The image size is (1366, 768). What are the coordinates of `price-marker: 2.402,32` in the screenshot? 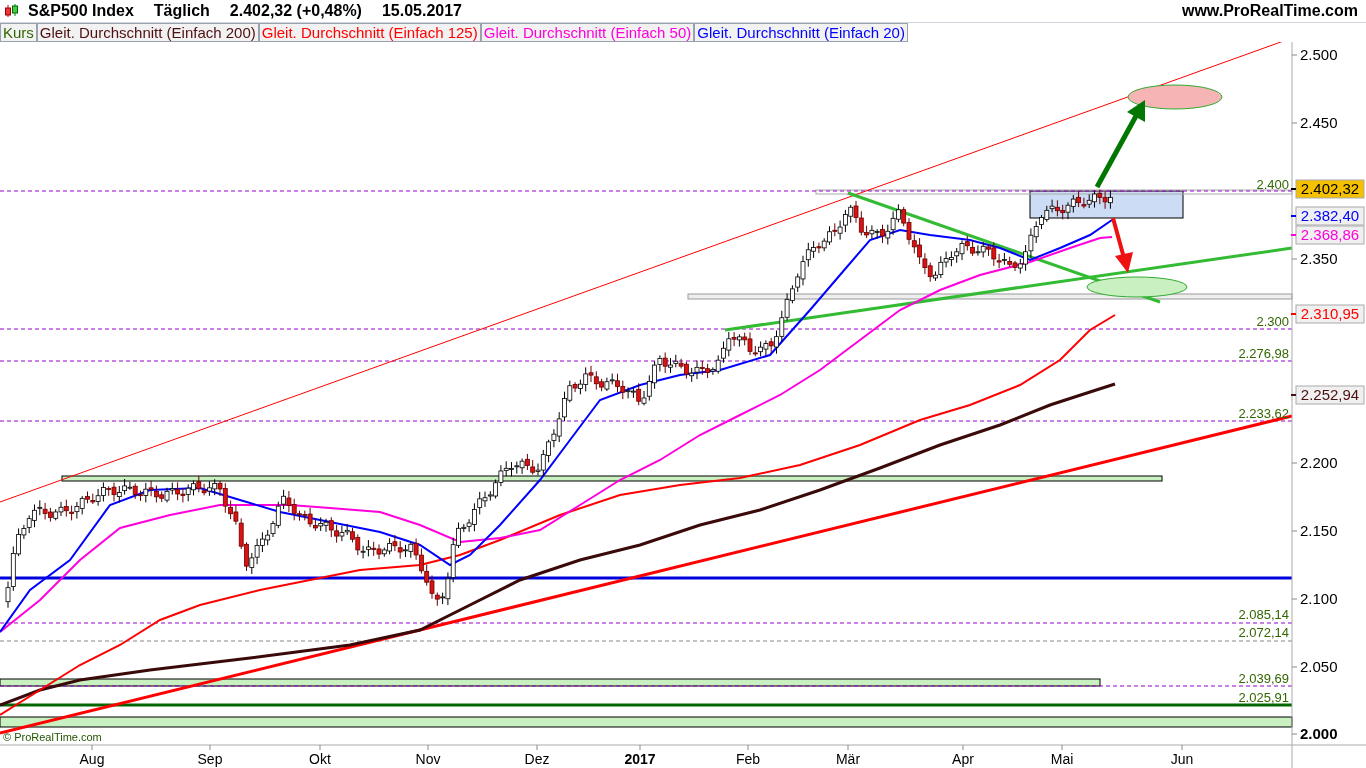 It's located at (1330, 189).